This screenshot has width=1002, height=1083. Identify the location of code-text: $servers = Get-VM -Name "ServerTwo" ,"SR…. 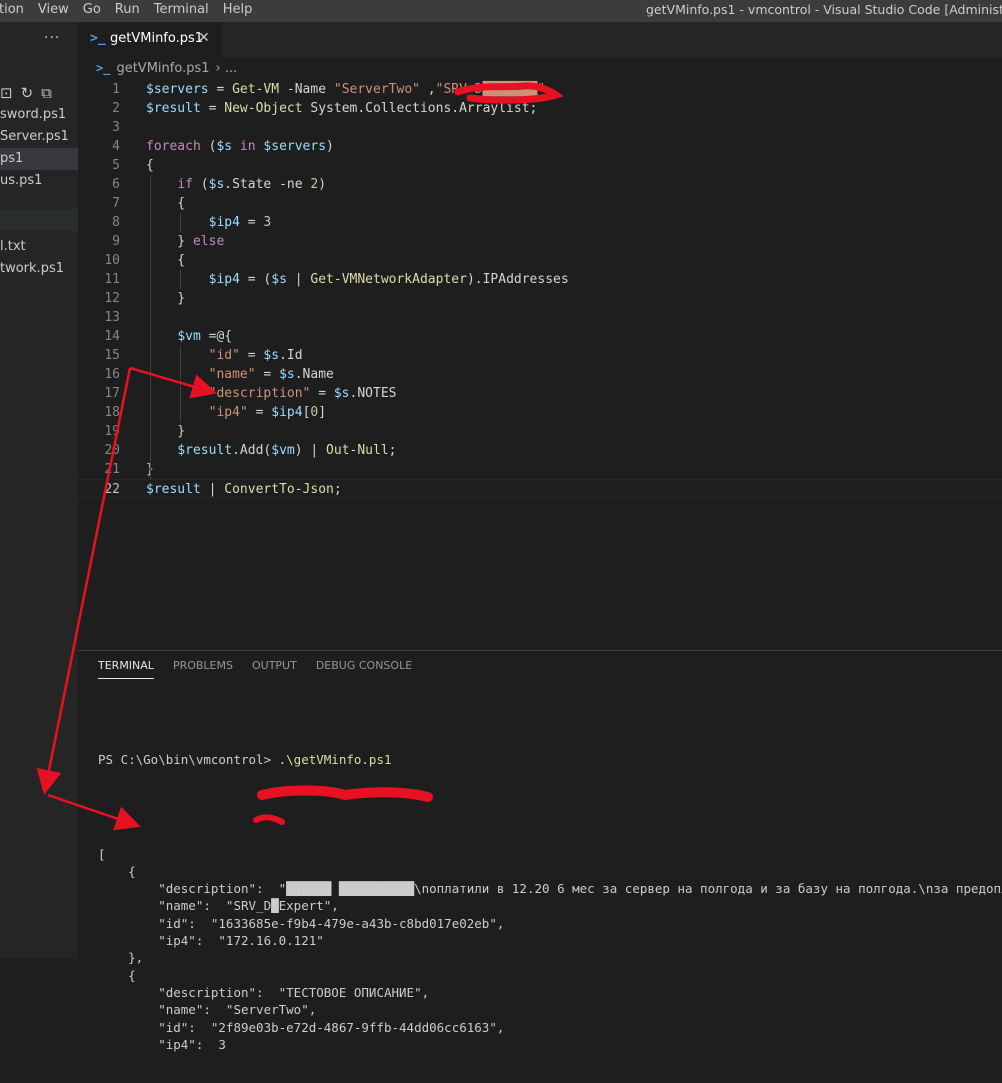
(346, 89).